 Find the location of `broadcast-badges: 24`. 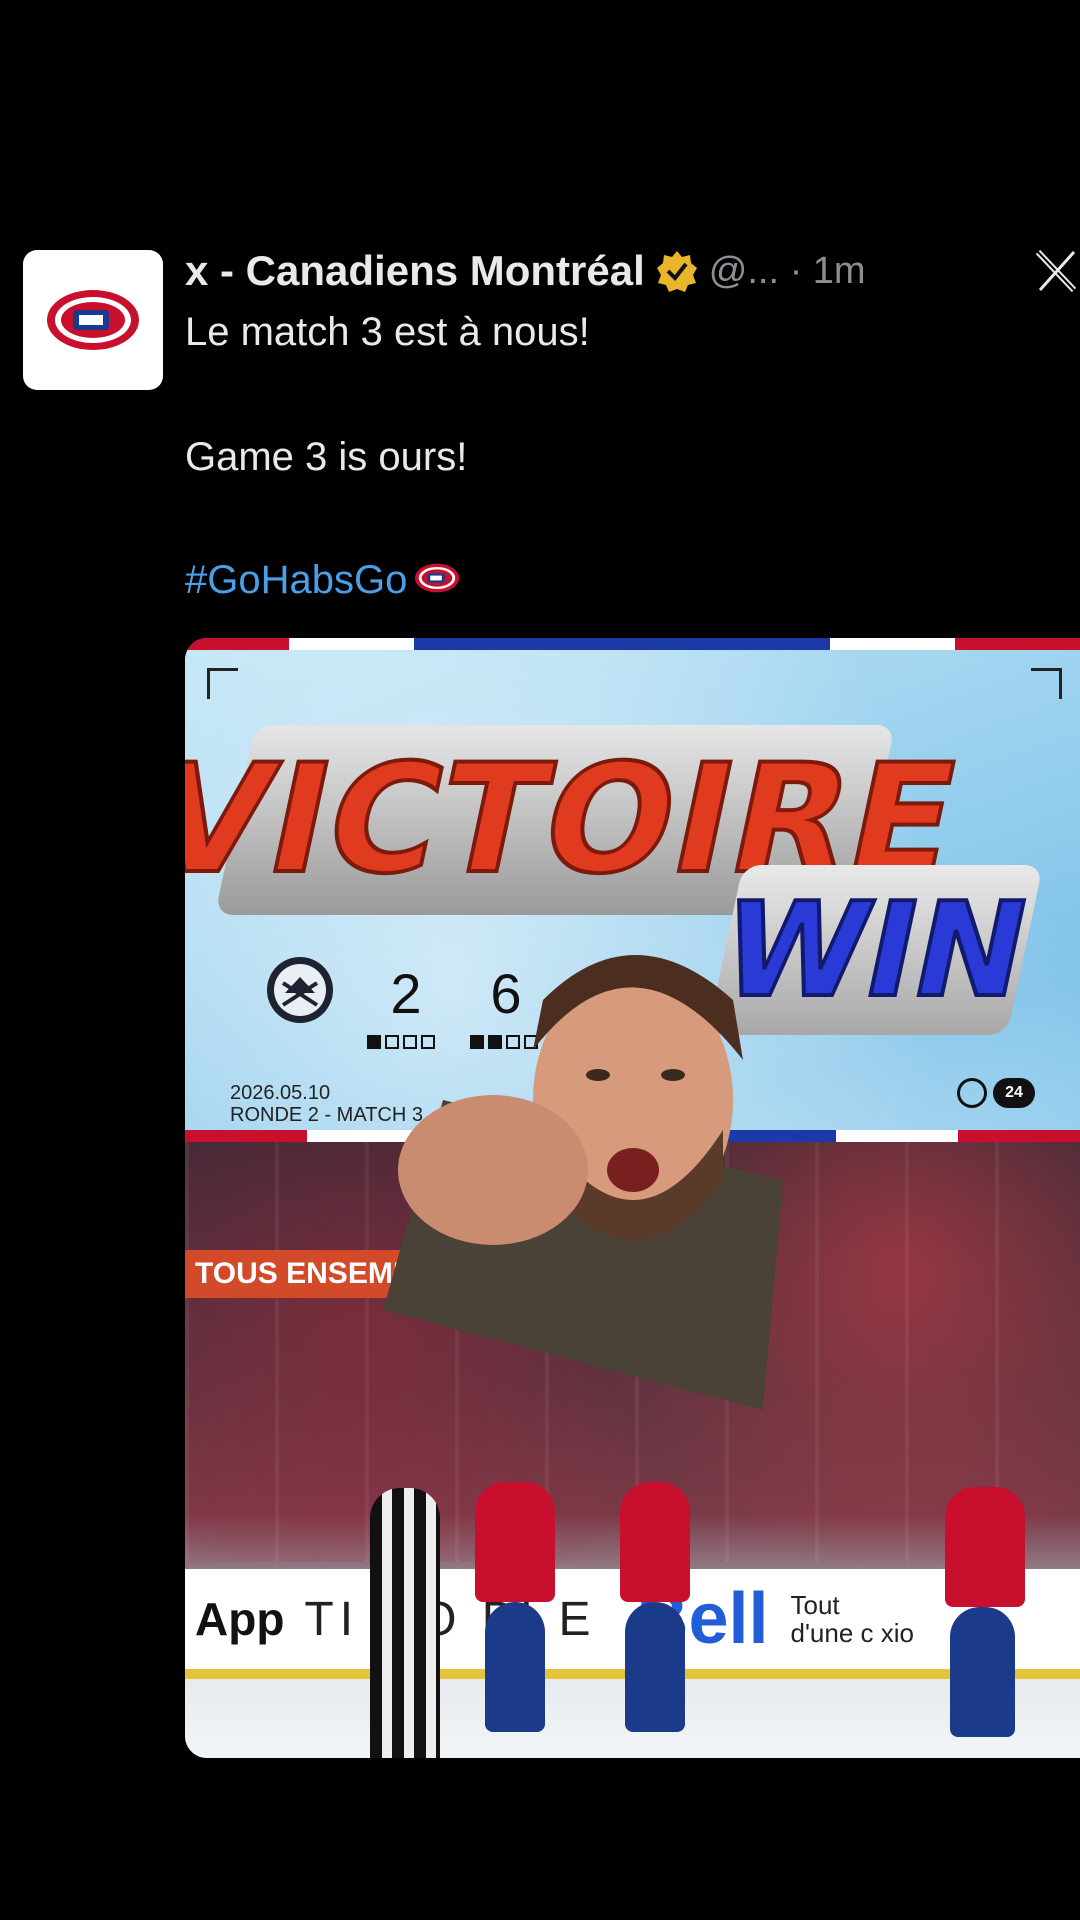

broadcast-badges: 24 is located at coordinates (996, 1093).